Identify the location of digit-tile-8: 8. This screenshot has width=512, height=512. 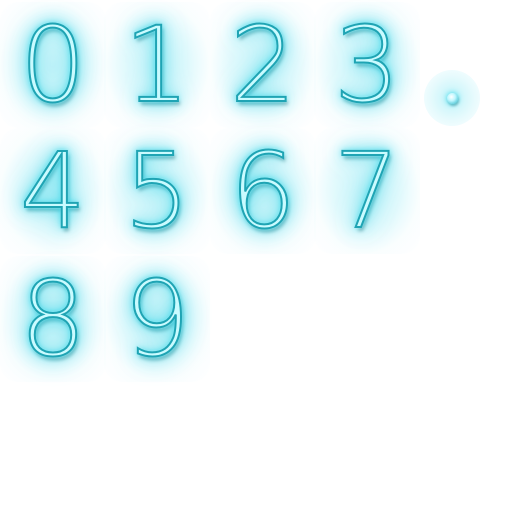
(53, 319).